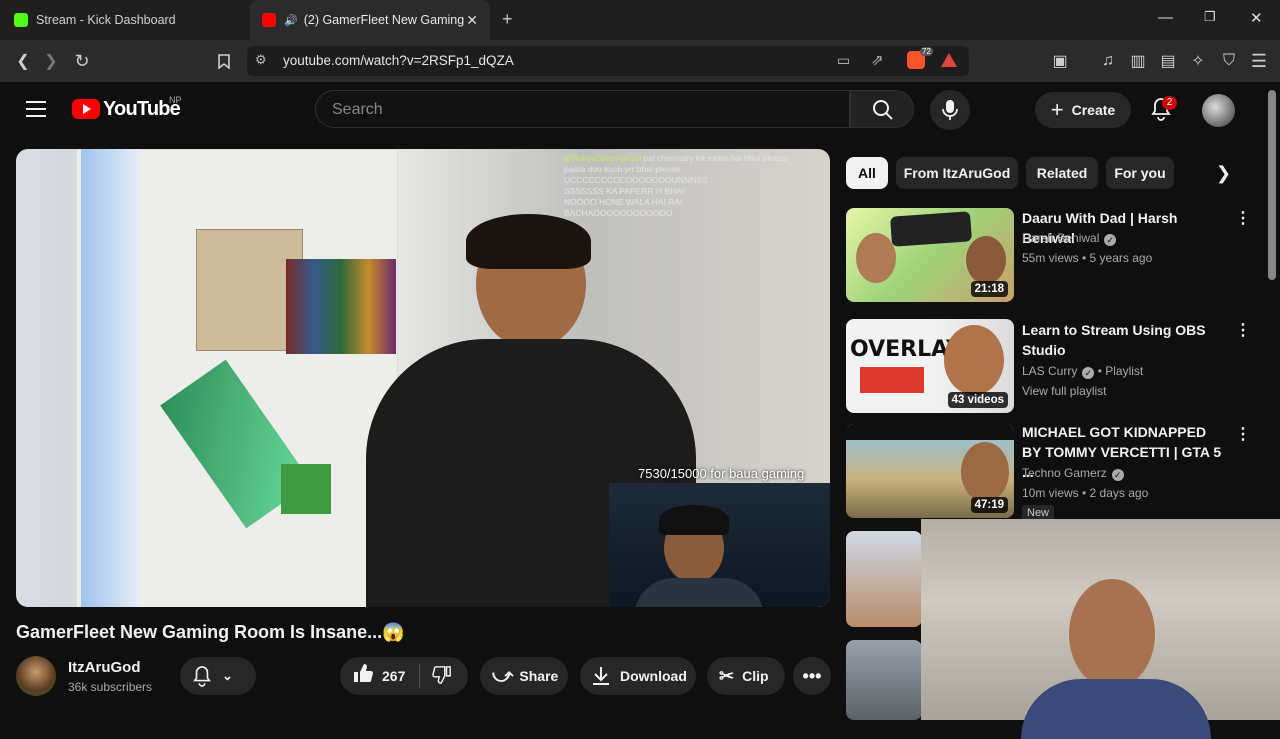  What do you see at coordinates (582, 109) in the screenshot?
I see `search-input: Search` at bounding box center [582, 109].